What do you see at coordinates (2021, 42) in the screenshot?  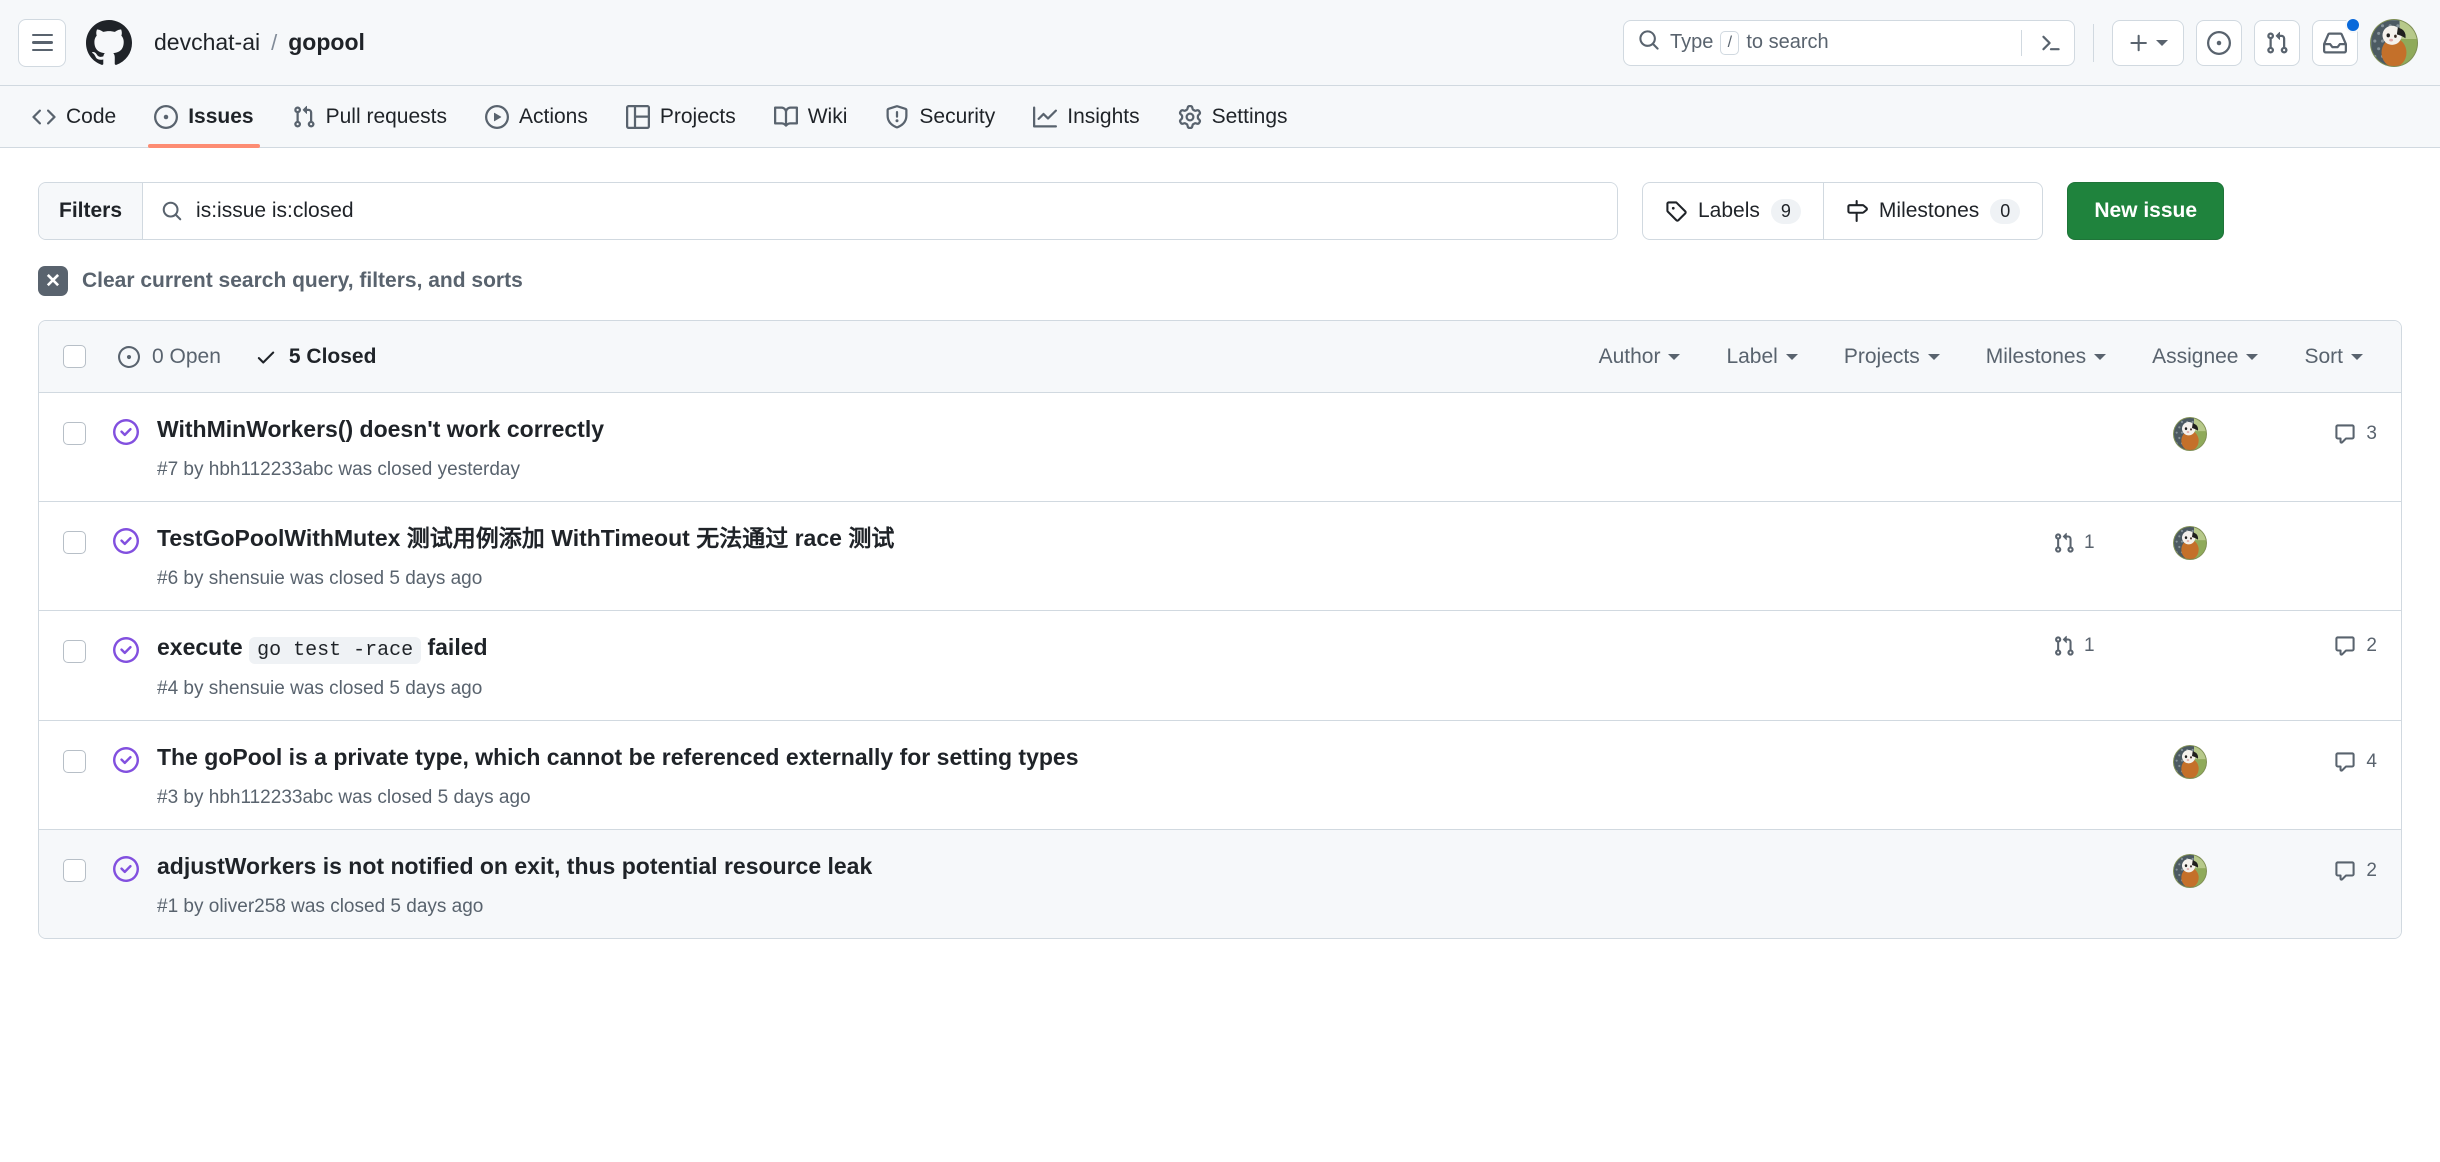 I see `search-divider` at bounding box center [2021, 42].